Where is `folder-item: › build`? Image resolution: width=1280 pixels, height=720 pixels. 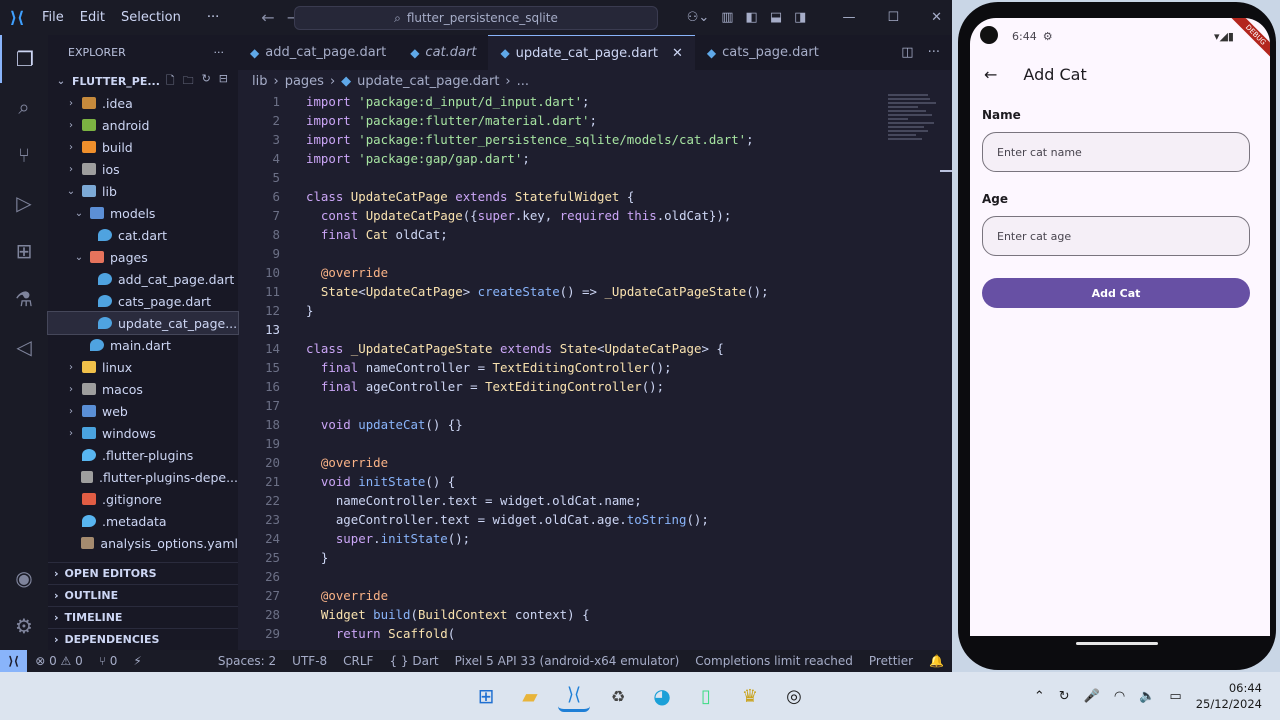 folder-item: › build is located at coordinates (143, 147).